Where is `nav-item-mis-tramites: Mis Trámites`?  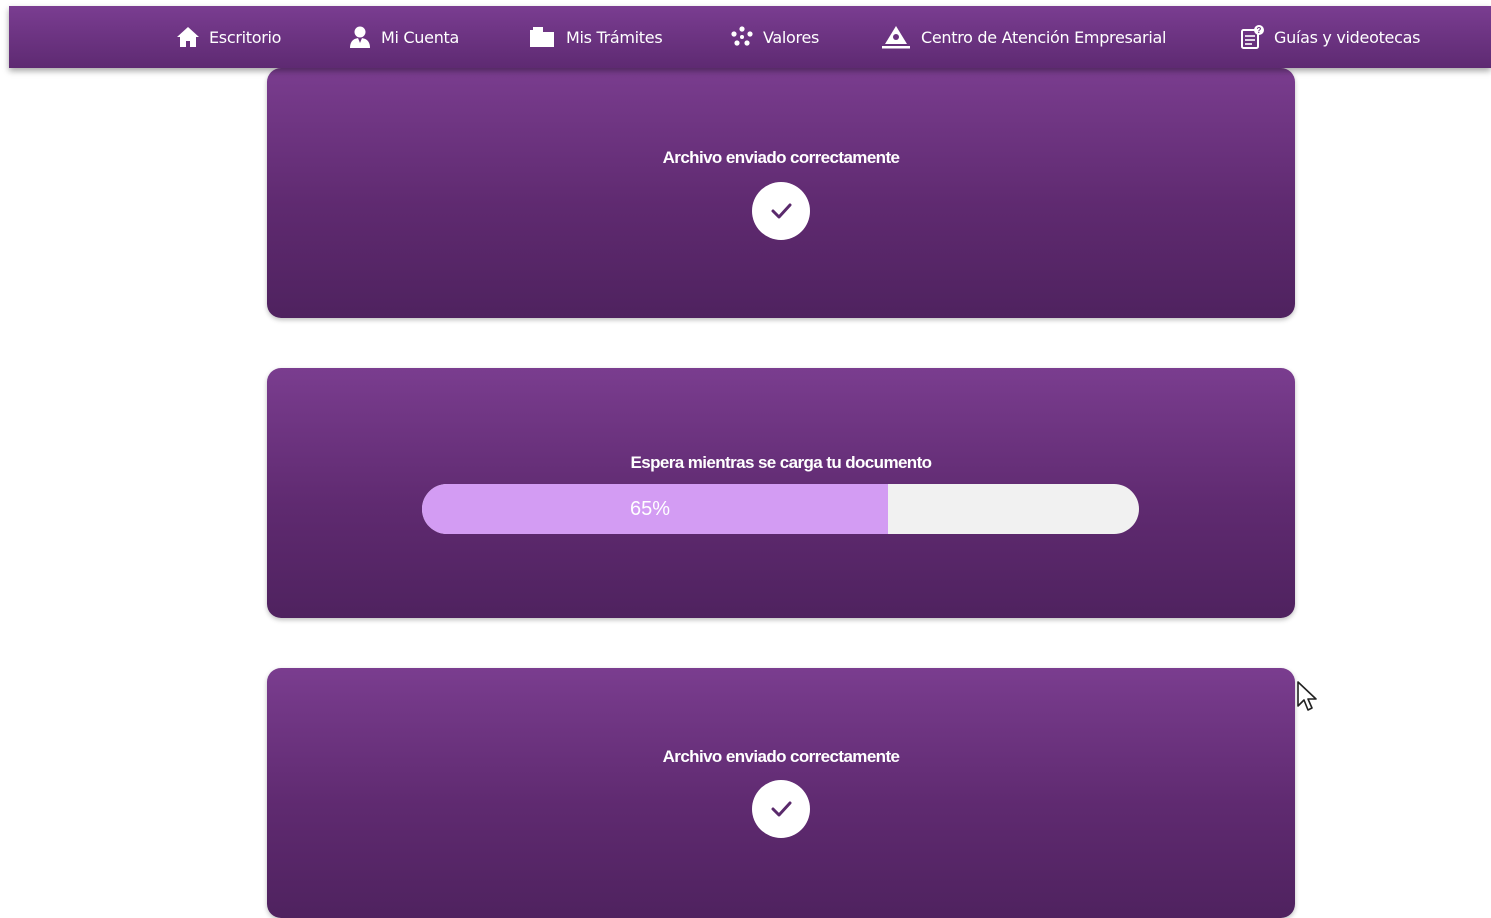
nav-item-mis-tramites: Mis Trámites is located at coordinates (594, 37).